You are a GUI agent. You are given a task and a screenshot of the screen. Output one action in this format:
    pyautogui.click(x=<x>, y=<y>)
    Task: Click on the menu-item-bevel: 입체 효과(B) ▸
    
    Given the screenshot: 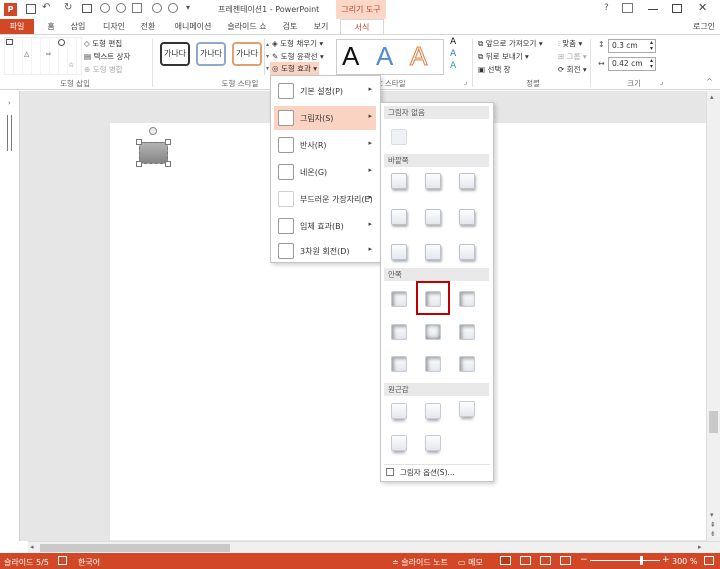 What is the action you would take?
    pyautogui.click(x=325, y=226)
    